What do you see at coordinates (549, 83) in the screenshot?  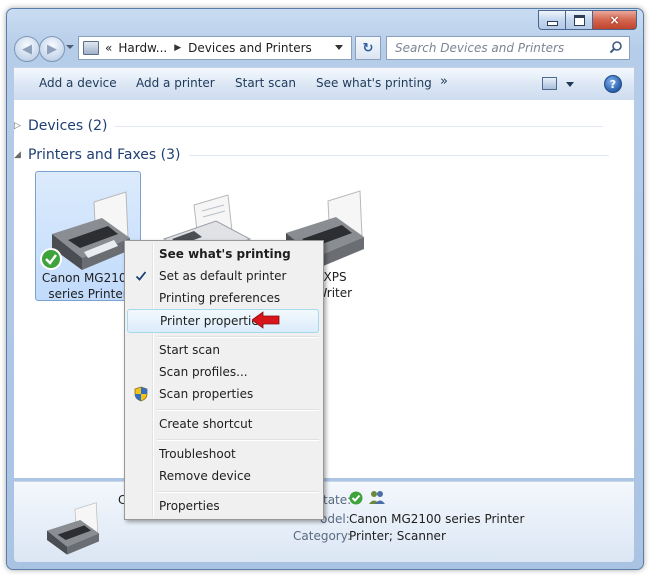 I see `change-view-icon` at bounding box center [549, 83].